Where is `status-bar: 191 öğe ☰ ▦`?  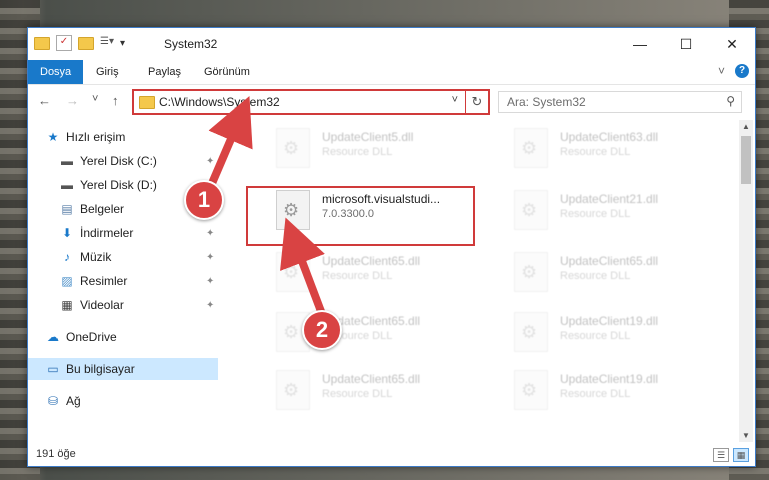 status-bar: 191 öğe ☰ ▦ is located at coordinates (391, 454).